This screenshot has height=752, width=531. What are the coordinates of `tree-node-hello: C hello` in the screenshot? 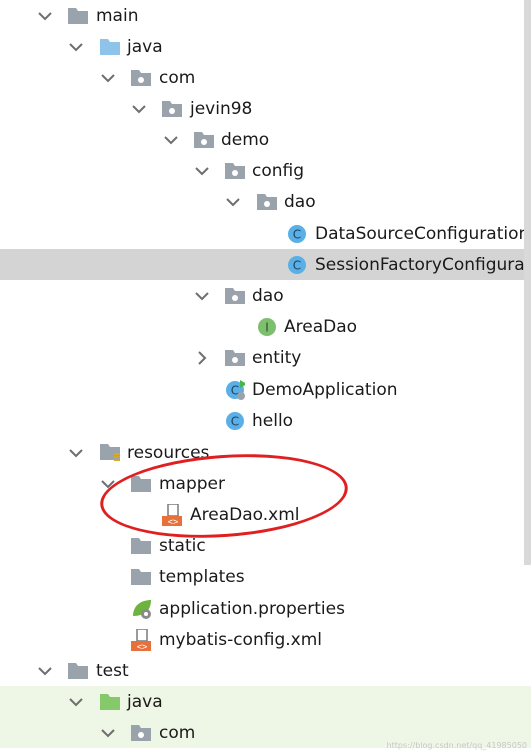 It's located at (265, 420).